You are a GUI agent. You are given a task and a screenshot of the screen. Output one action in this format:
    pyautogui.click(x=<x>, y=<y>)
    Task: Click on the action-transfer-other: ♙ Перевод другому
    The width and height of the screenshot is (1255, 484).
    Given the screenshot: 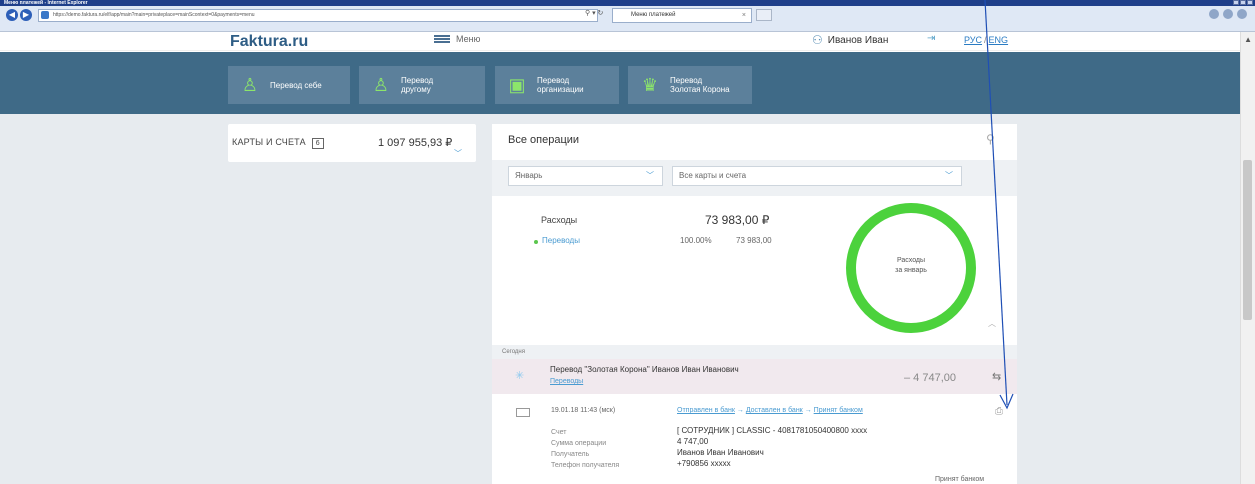 What is the action you would take?
    pyautogui.click(x=422, y=85)
    